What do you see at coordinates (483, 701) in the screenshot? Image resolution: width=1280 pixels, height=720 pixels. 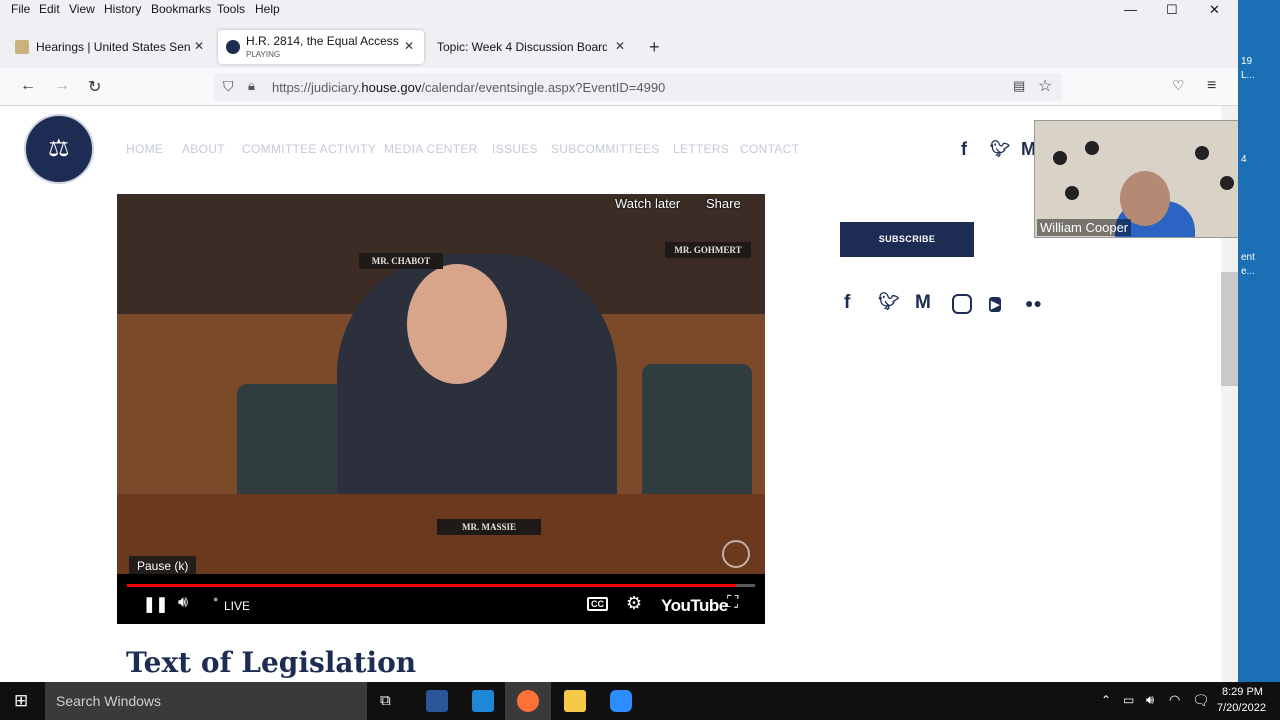 I see `settings-app-icon` at bounding box center [483, 701].